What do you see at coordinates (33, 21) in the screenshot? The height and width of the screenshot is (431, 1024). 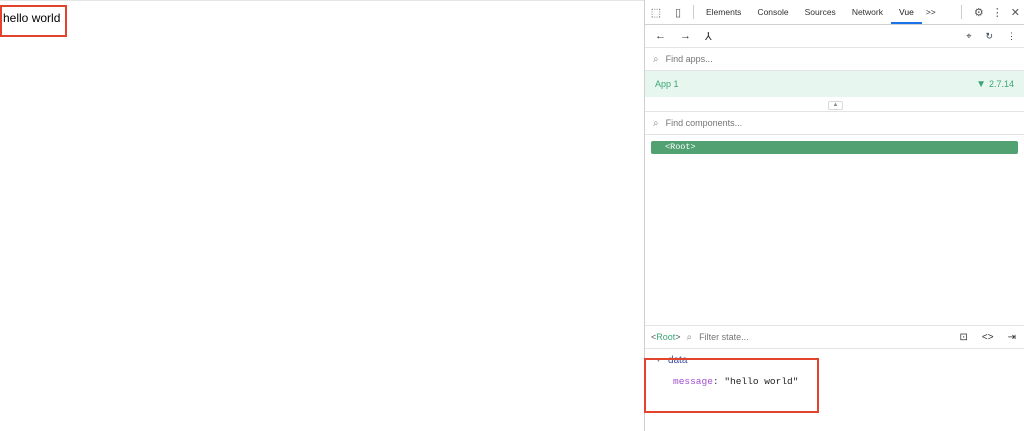 I see `highlight-box-page` at bounding box center [33, 21].